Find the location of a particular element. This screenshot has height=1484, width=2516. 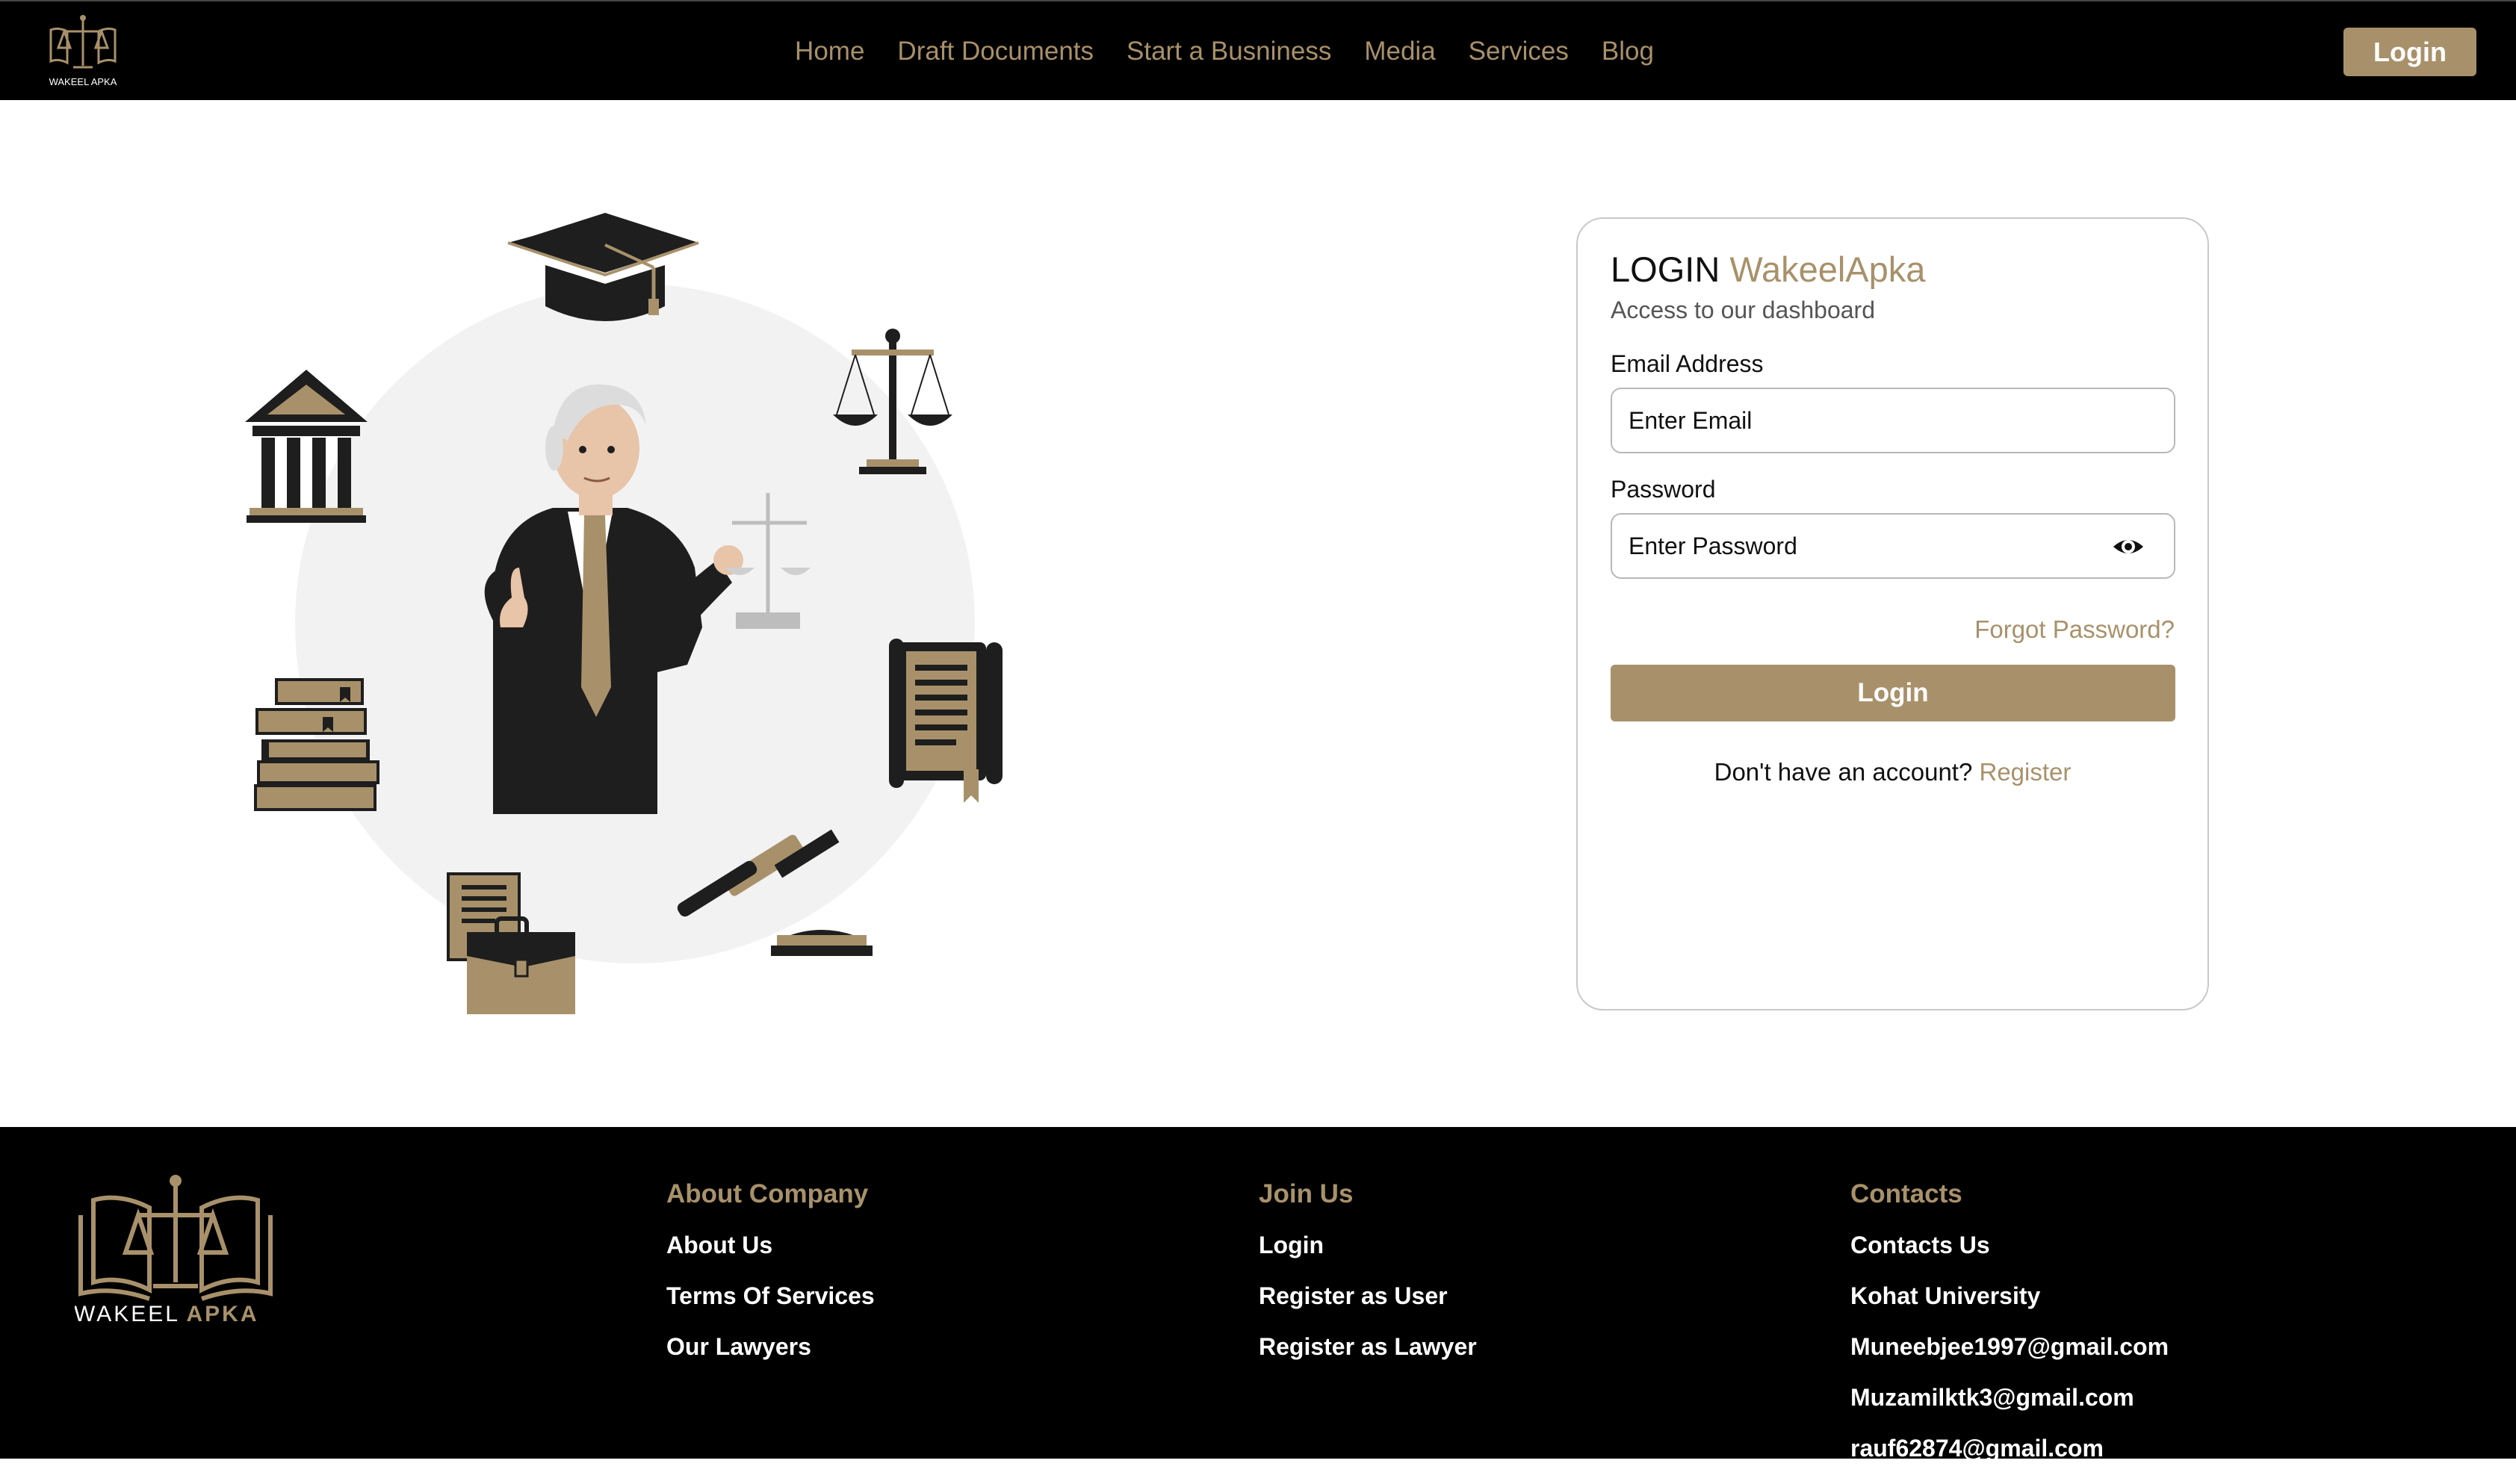

login-title-prefix: LOGIN is located at coordinates (1665, 269).